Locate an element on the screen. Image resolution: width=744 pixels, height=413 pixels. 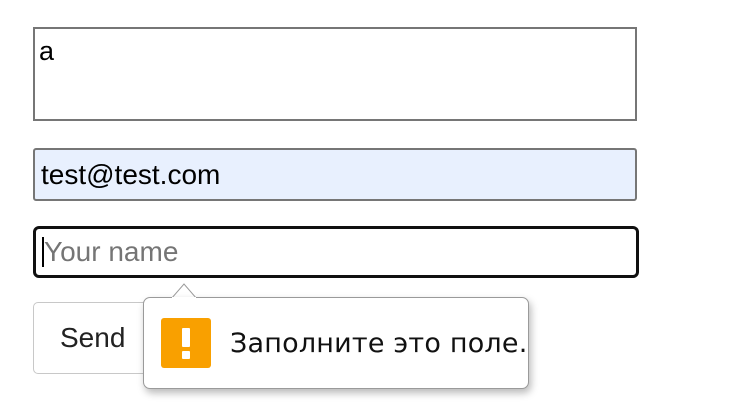
email-value: test@test.com is located at coordinates (131, 174).